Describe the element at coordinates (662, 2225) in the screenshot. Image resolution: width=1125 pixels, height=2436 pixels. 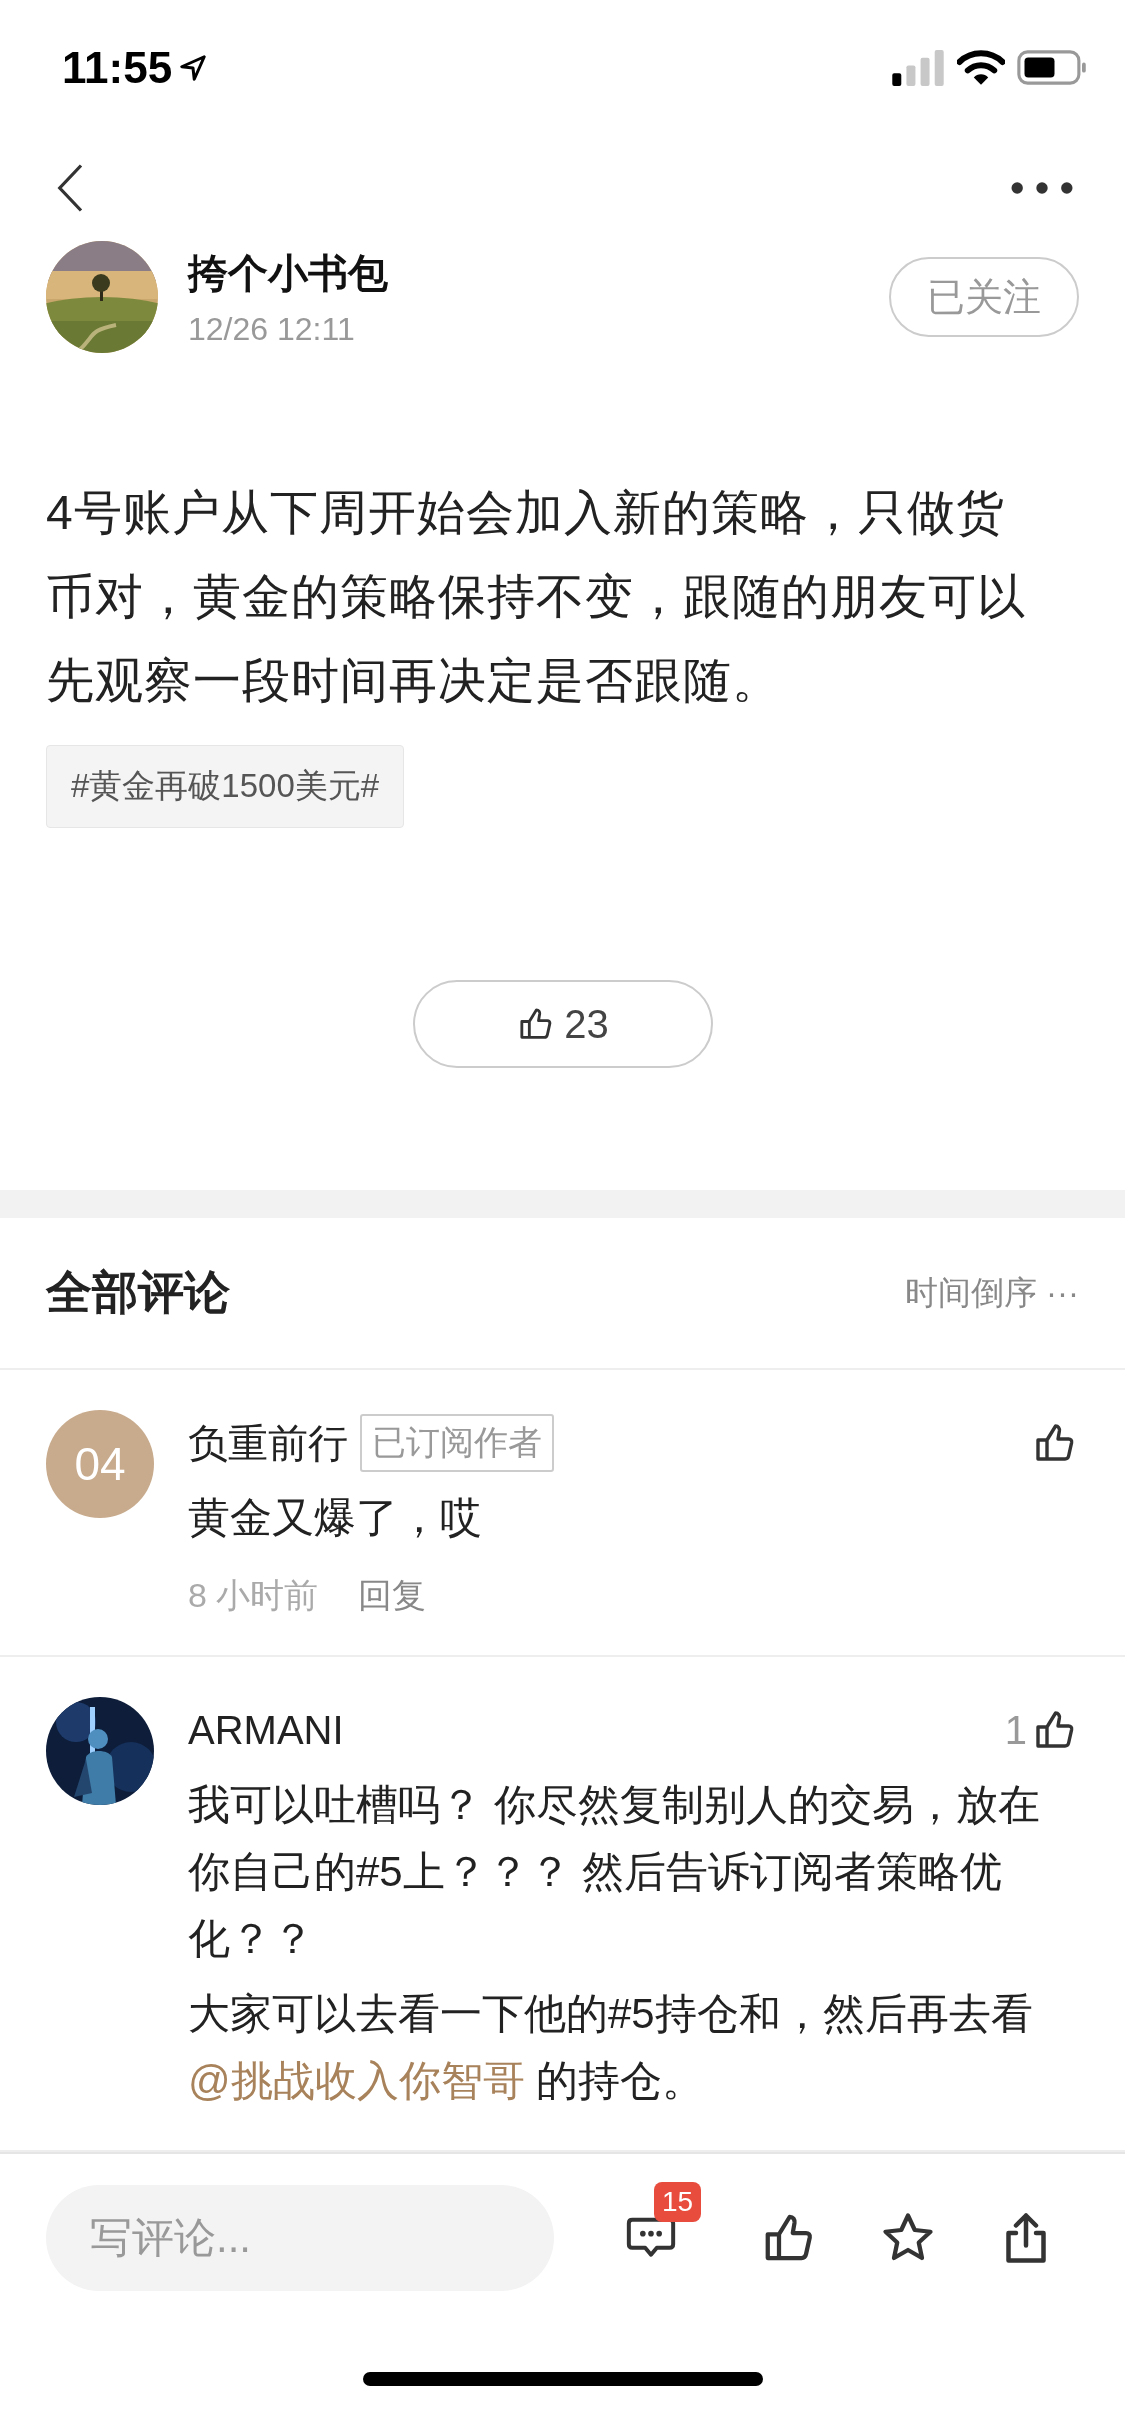
I see `comments-button: 15` at that location.